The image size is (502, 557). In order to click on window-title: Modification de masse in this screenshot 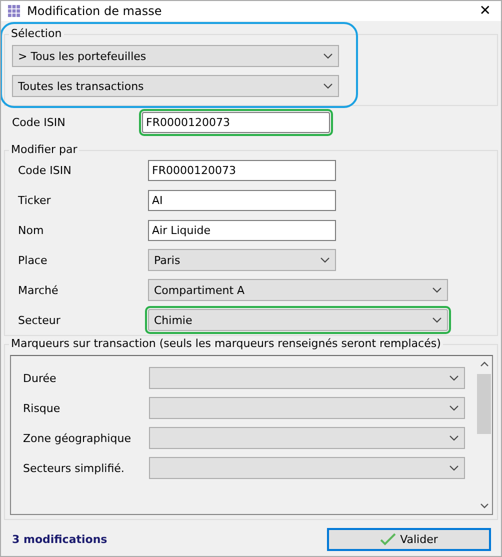, I will do `click(95, 11)`.